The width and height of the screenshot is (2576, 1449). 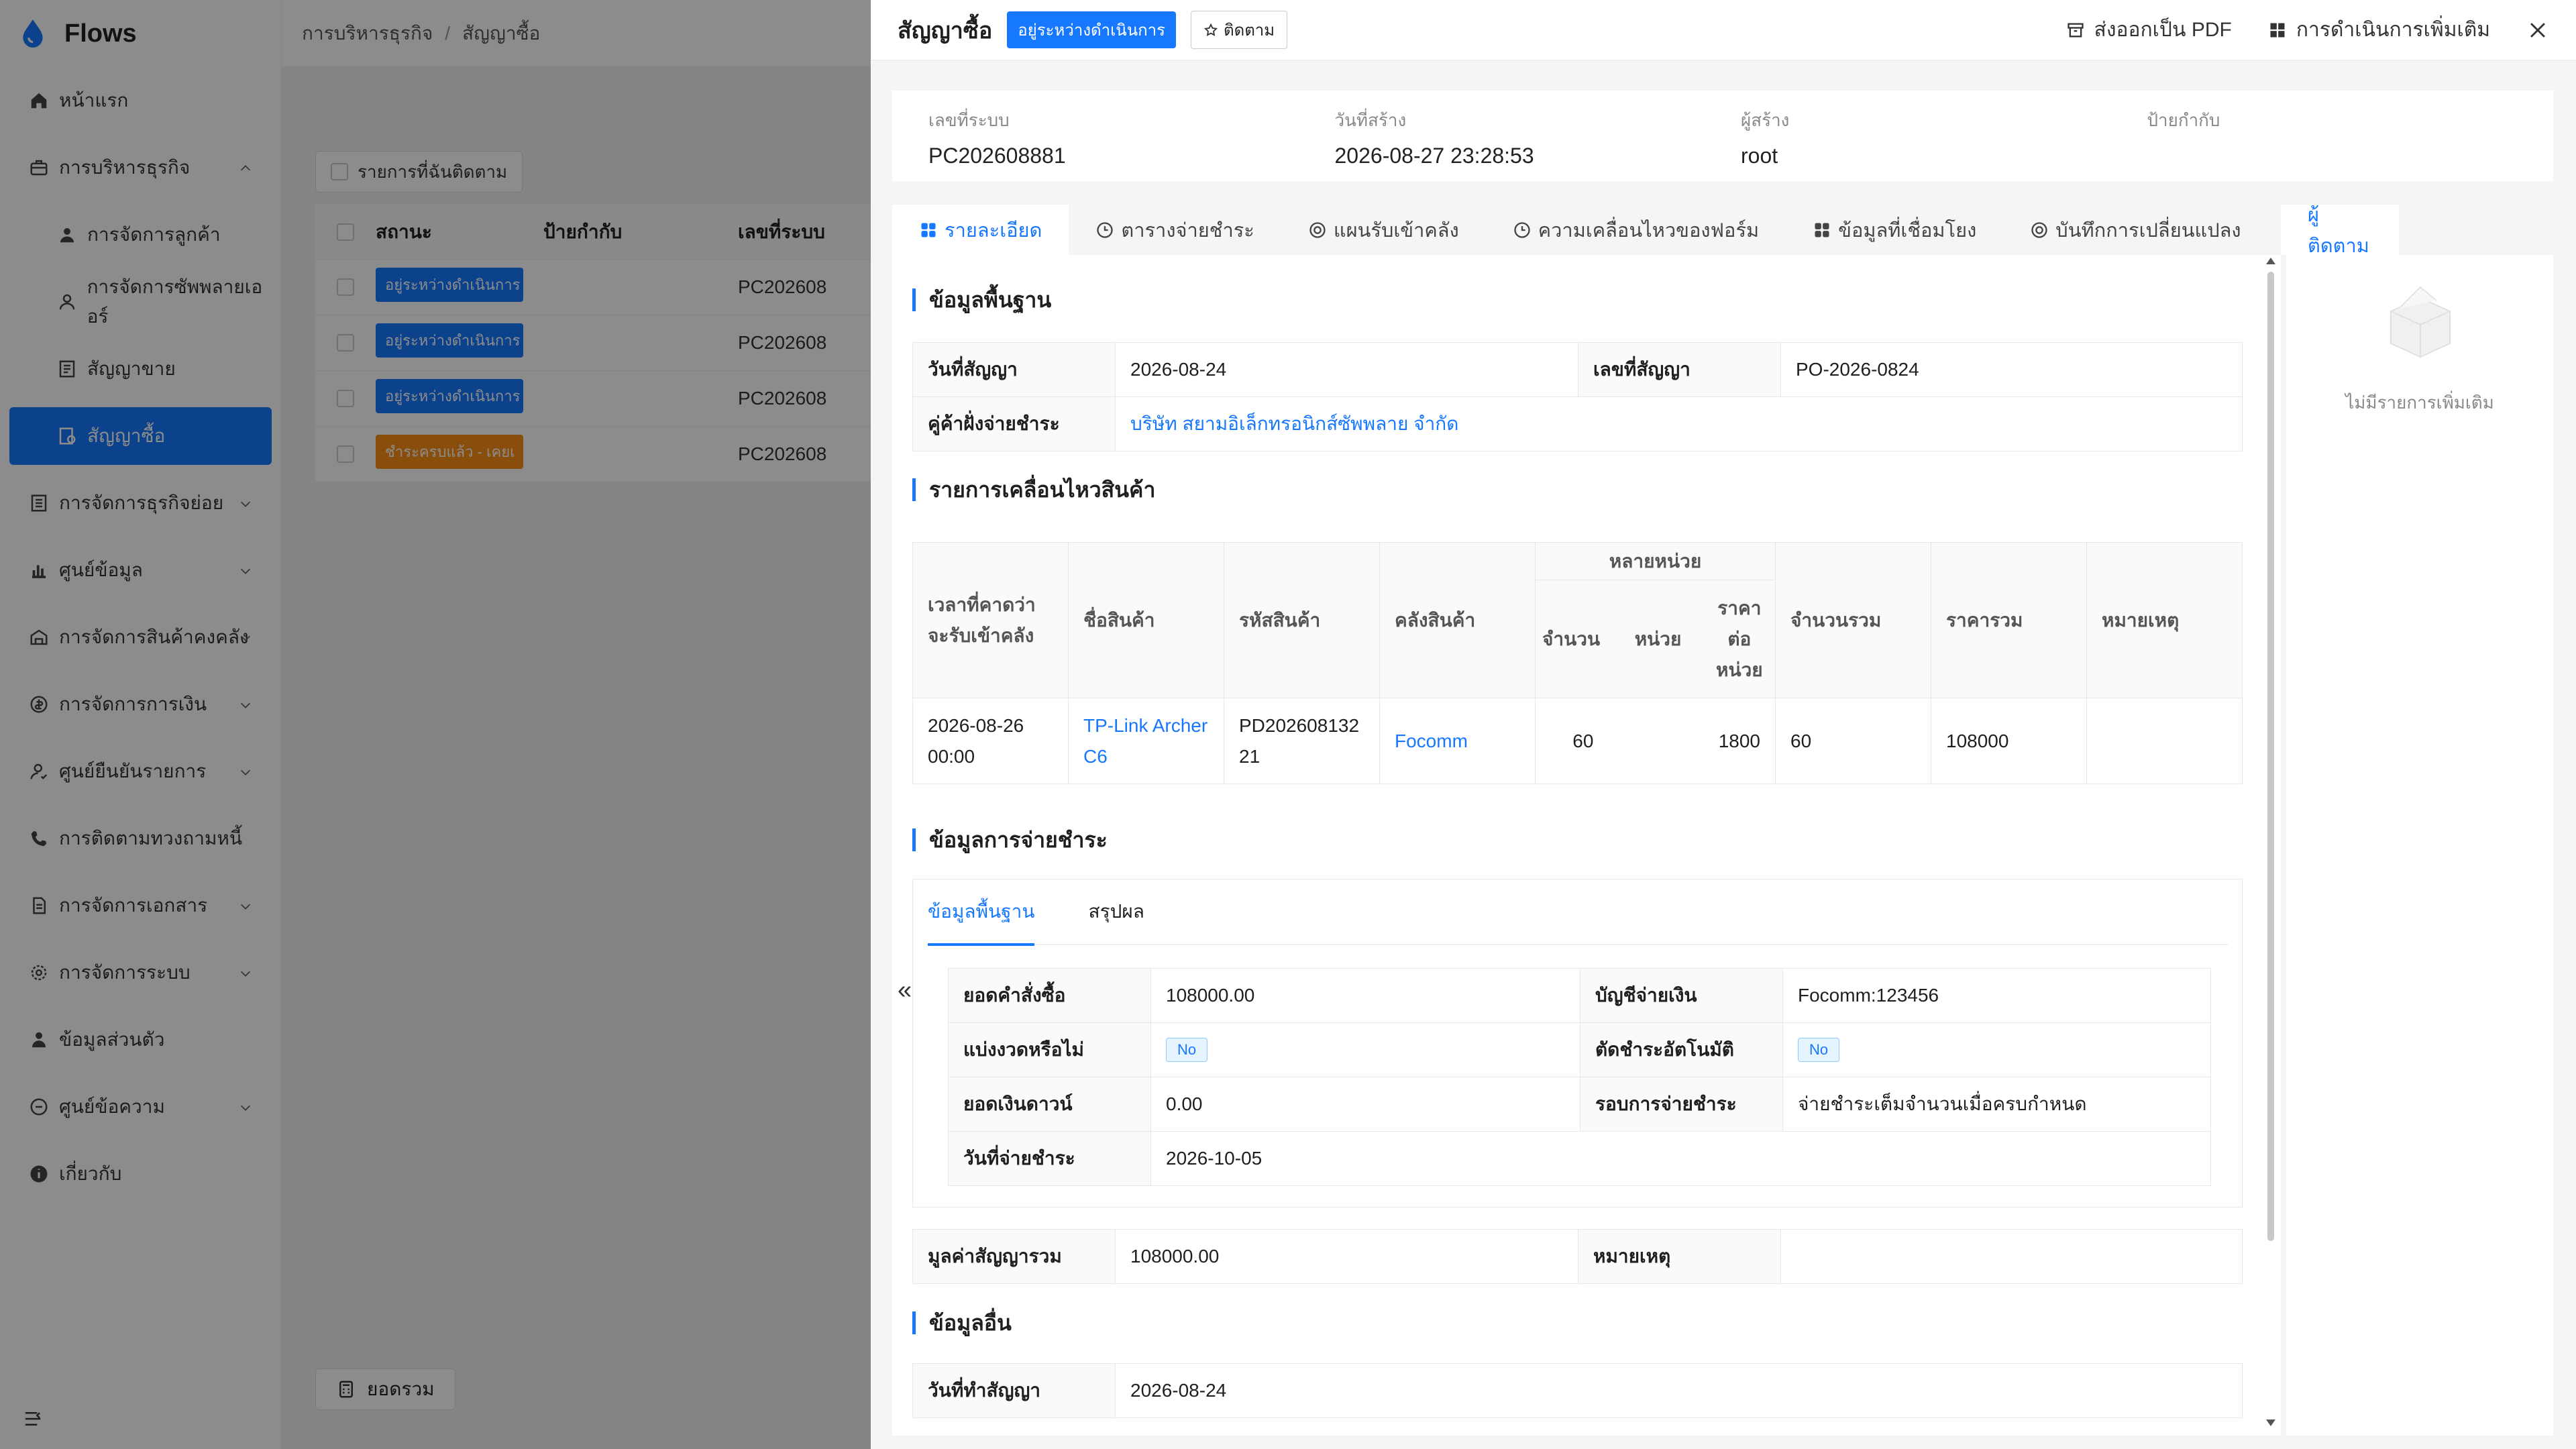 What do you see at coordinates (1396, 230) in the screenshot?
I see `tab-label: แผนรับเข้าคลัง` at bounding box center [1396, 230].